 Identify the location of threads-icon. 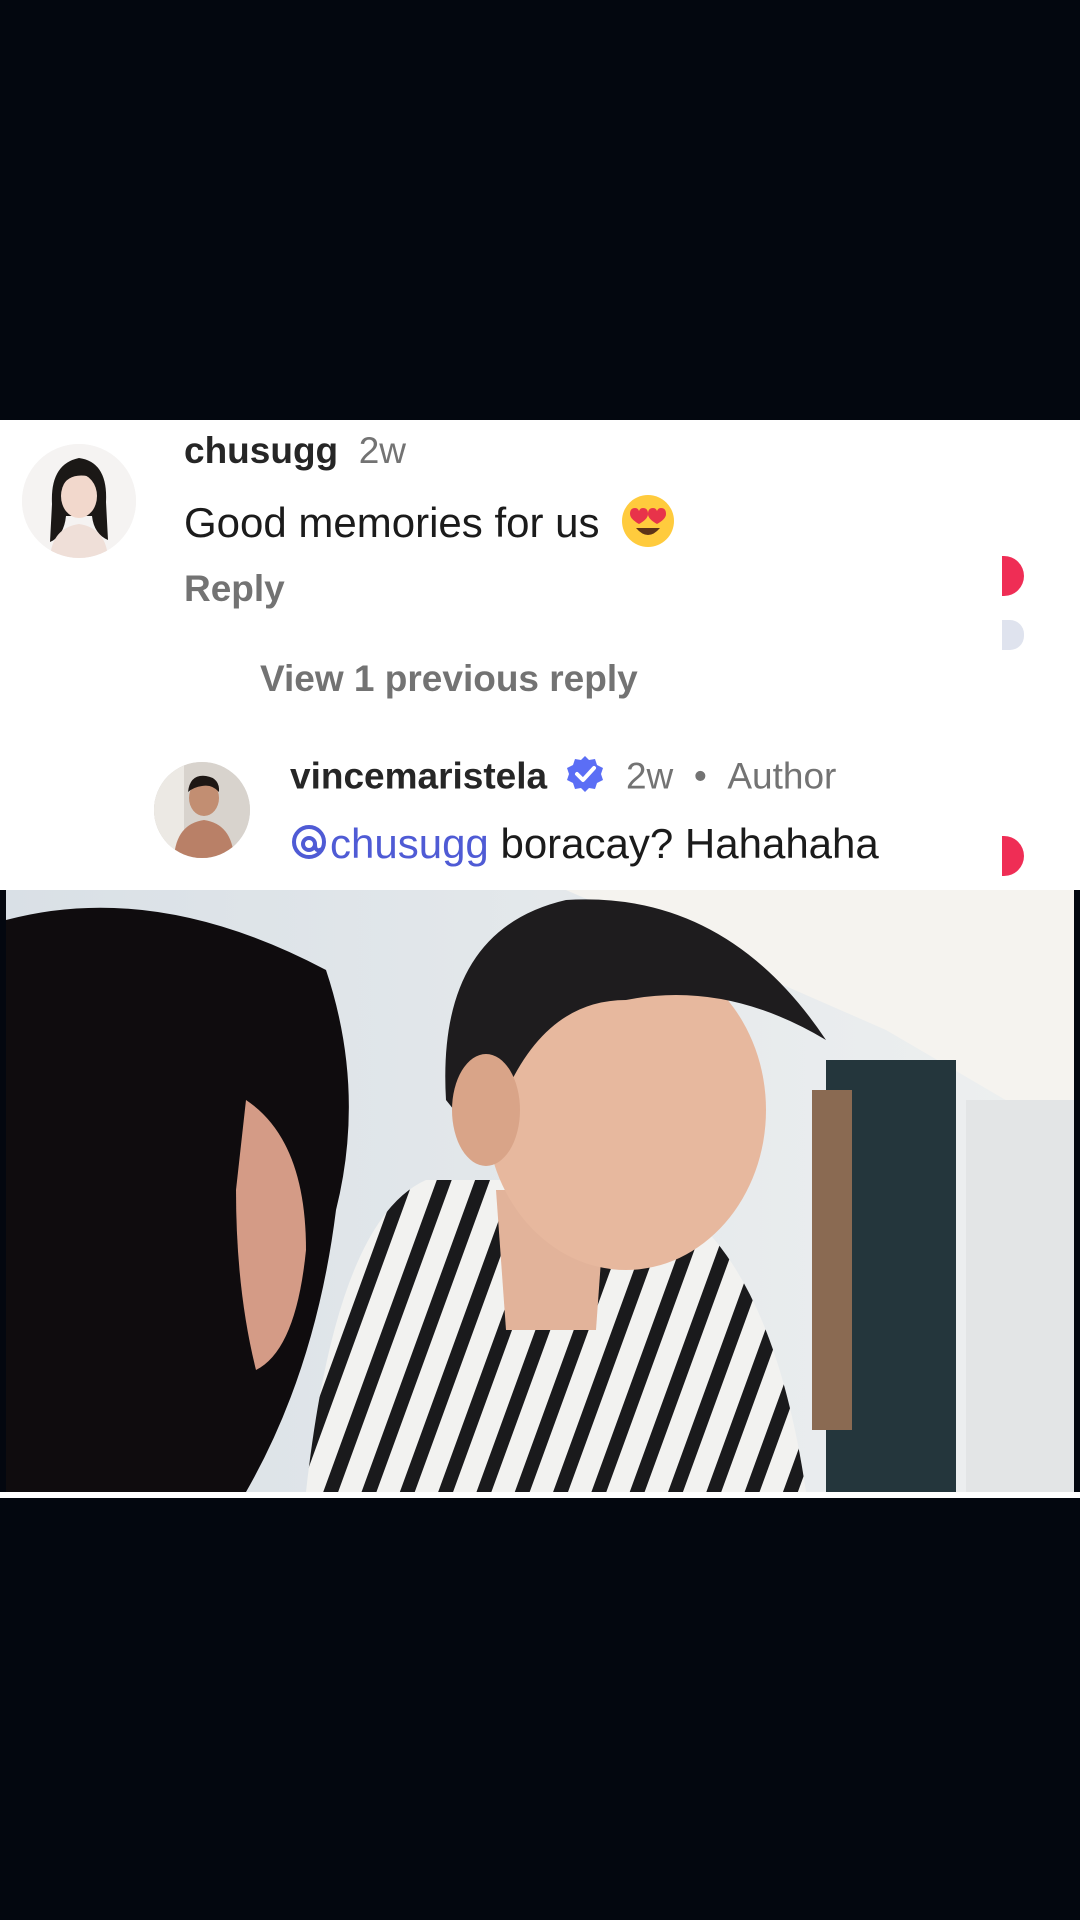
(309, 847).